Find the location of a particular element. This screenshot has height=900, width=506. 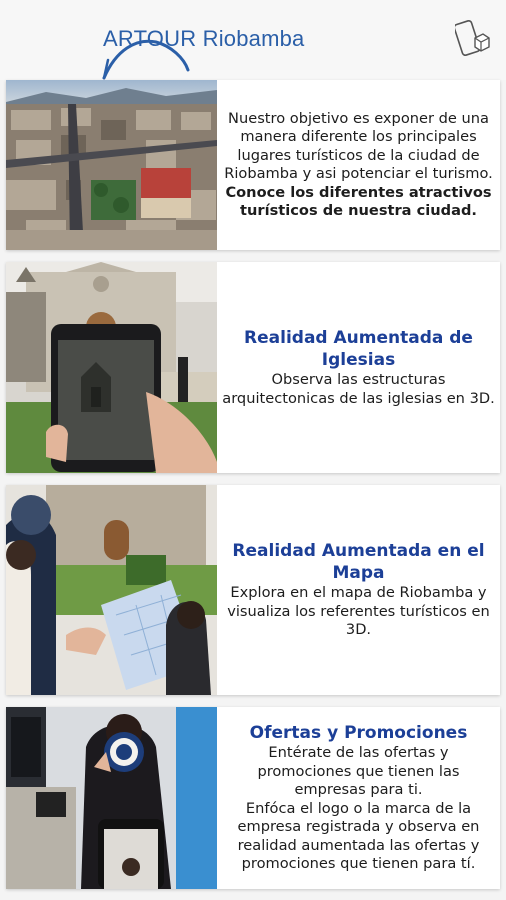

app-bar: ARTOUR Riobamba is located at coordinates (253, 40).